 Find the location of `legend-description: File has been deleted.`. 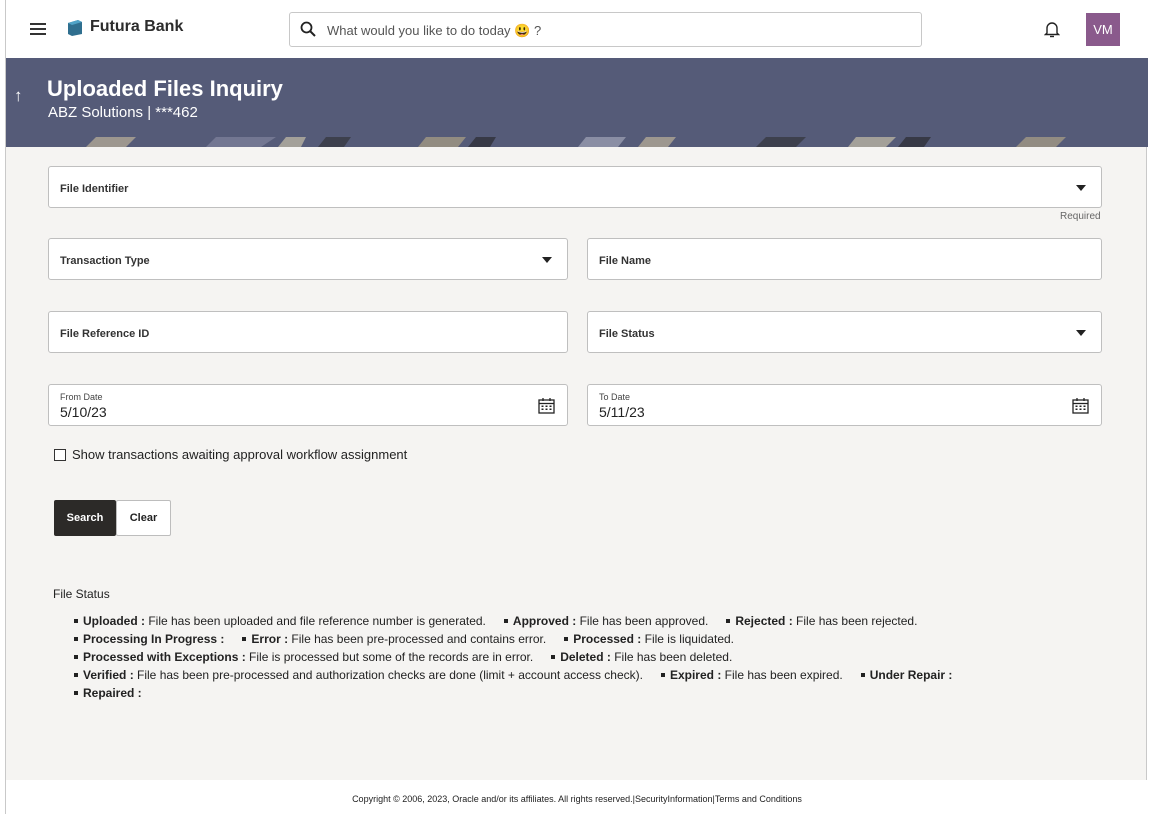

legend-description: File has been deleted. is located at coordinates (671, 657).